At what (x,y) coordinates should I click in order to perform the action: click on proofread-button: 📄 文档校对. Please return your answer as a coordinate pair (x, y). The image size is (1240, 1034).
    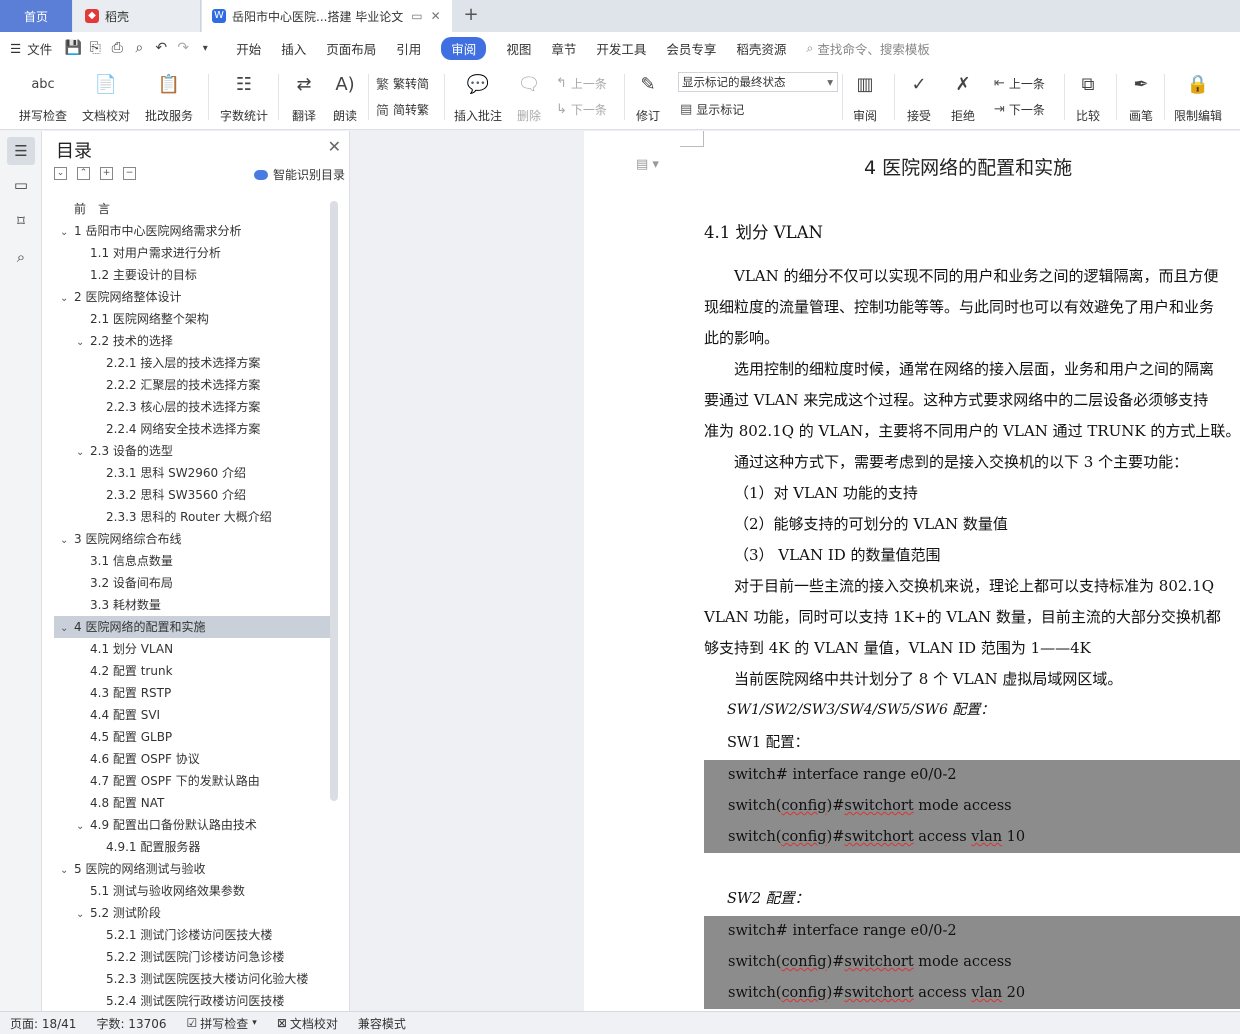
    Looking at the image, I should click on (106, 97).